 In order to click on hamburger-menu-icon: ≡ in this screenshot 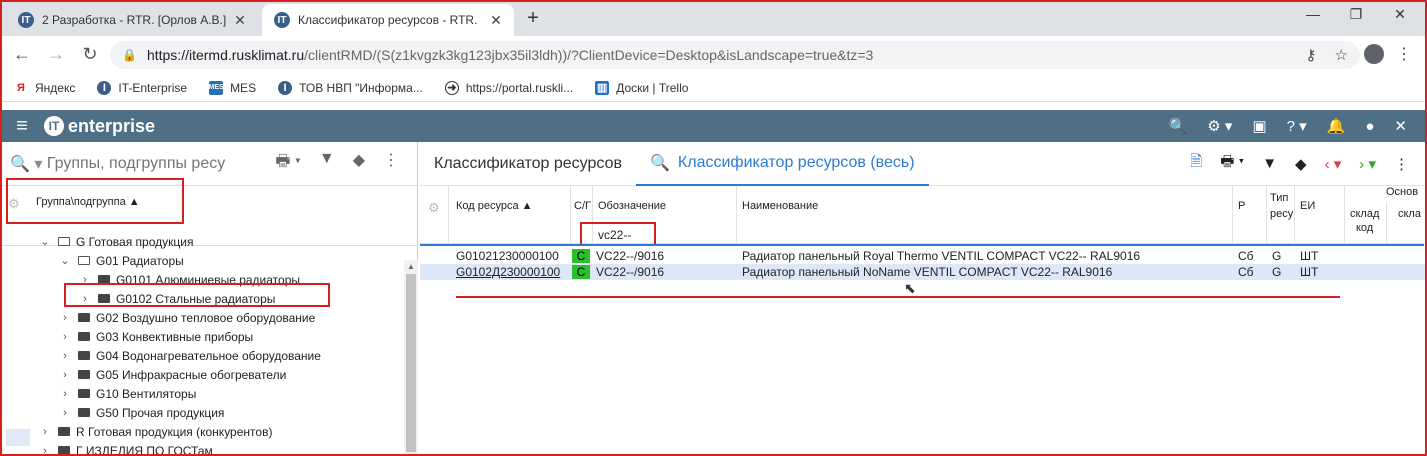, I will do `click(22, 126)`.